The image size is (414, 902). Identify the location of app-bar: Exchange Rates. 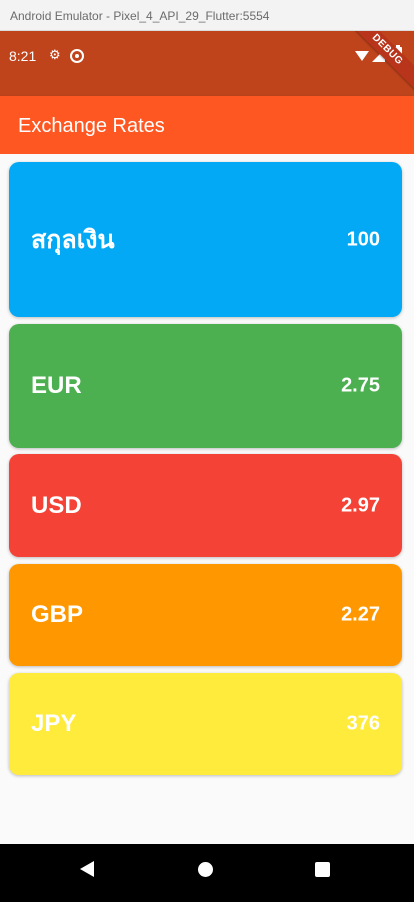
(207, 125).